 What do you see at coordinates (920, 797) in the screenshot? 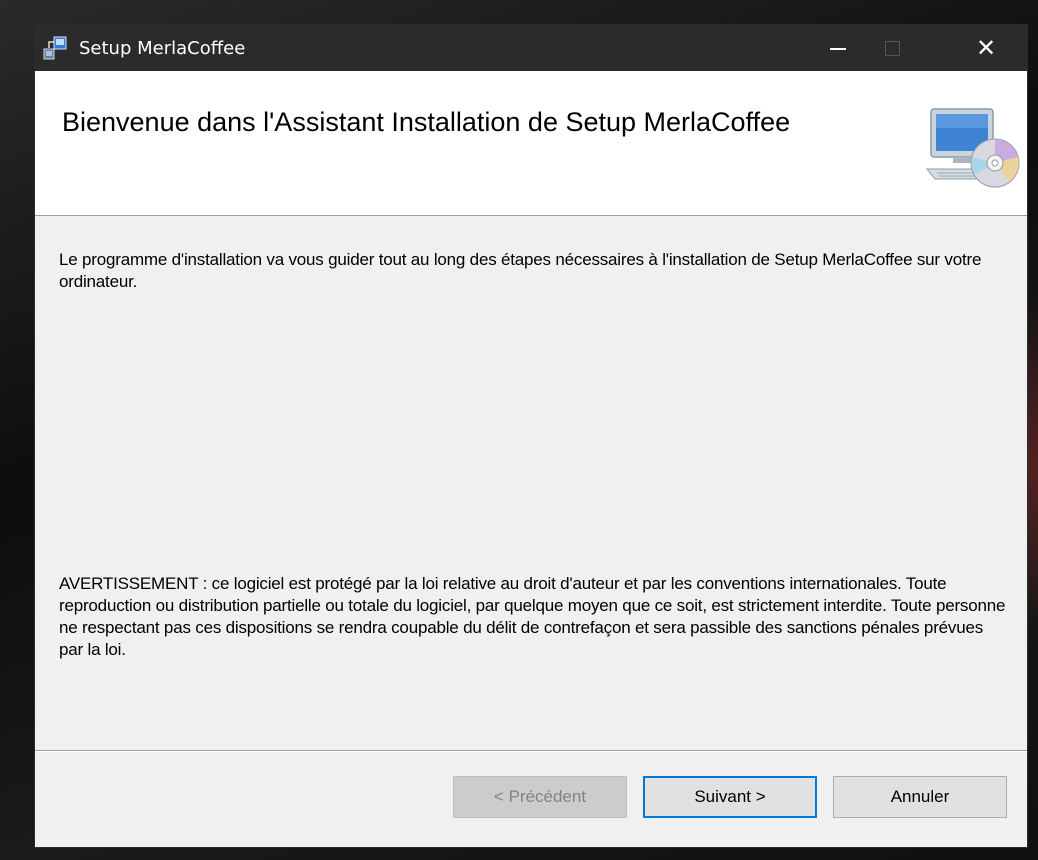
I see `cancel-button: Annuler` at bounding box center [920, 797].